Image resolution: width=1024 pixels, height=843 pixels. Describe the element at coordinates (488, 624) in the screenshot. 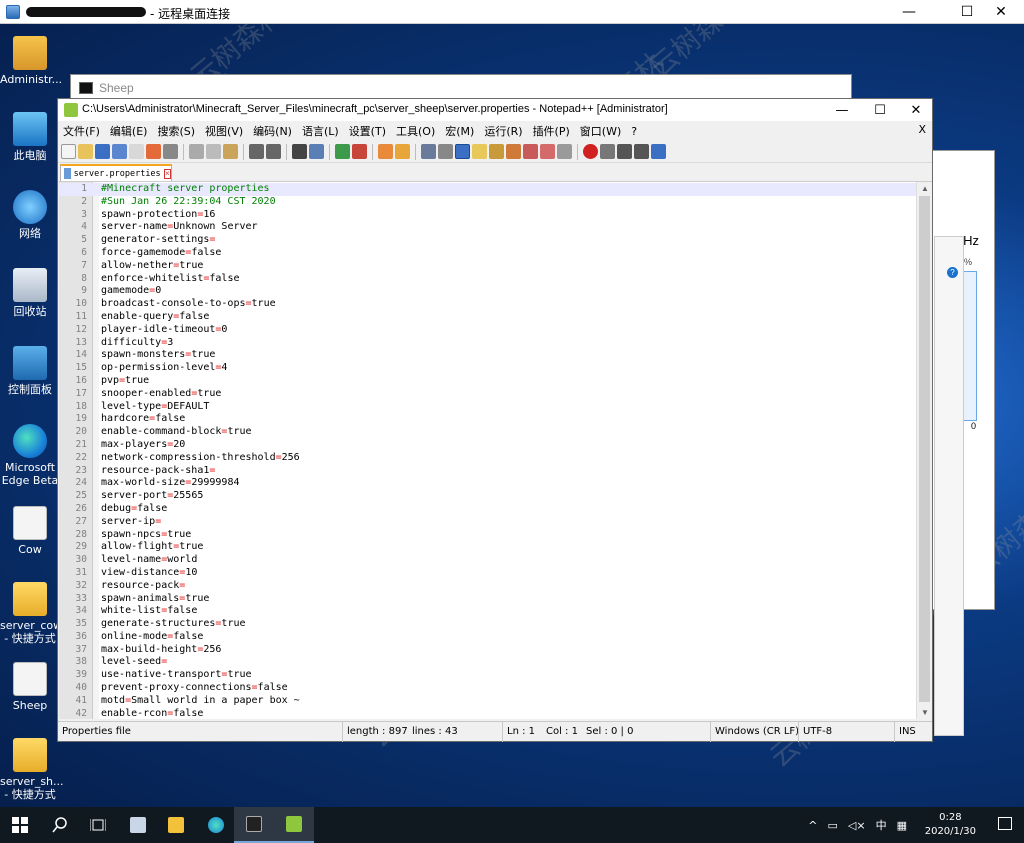

I see `code-line: 35 generate-structures=true` at that location.